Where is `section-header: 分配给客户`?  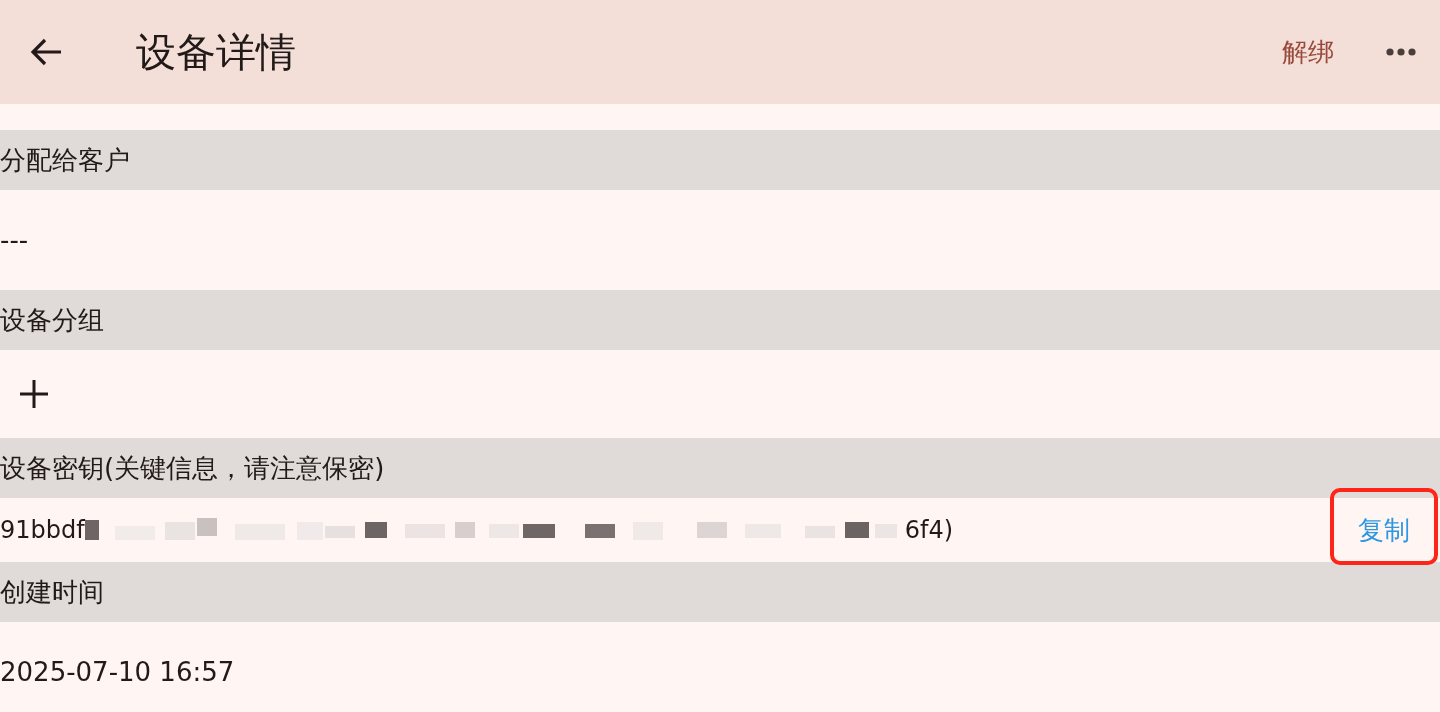 section-header: 分配给客户 is located at coordinates (720, 160).